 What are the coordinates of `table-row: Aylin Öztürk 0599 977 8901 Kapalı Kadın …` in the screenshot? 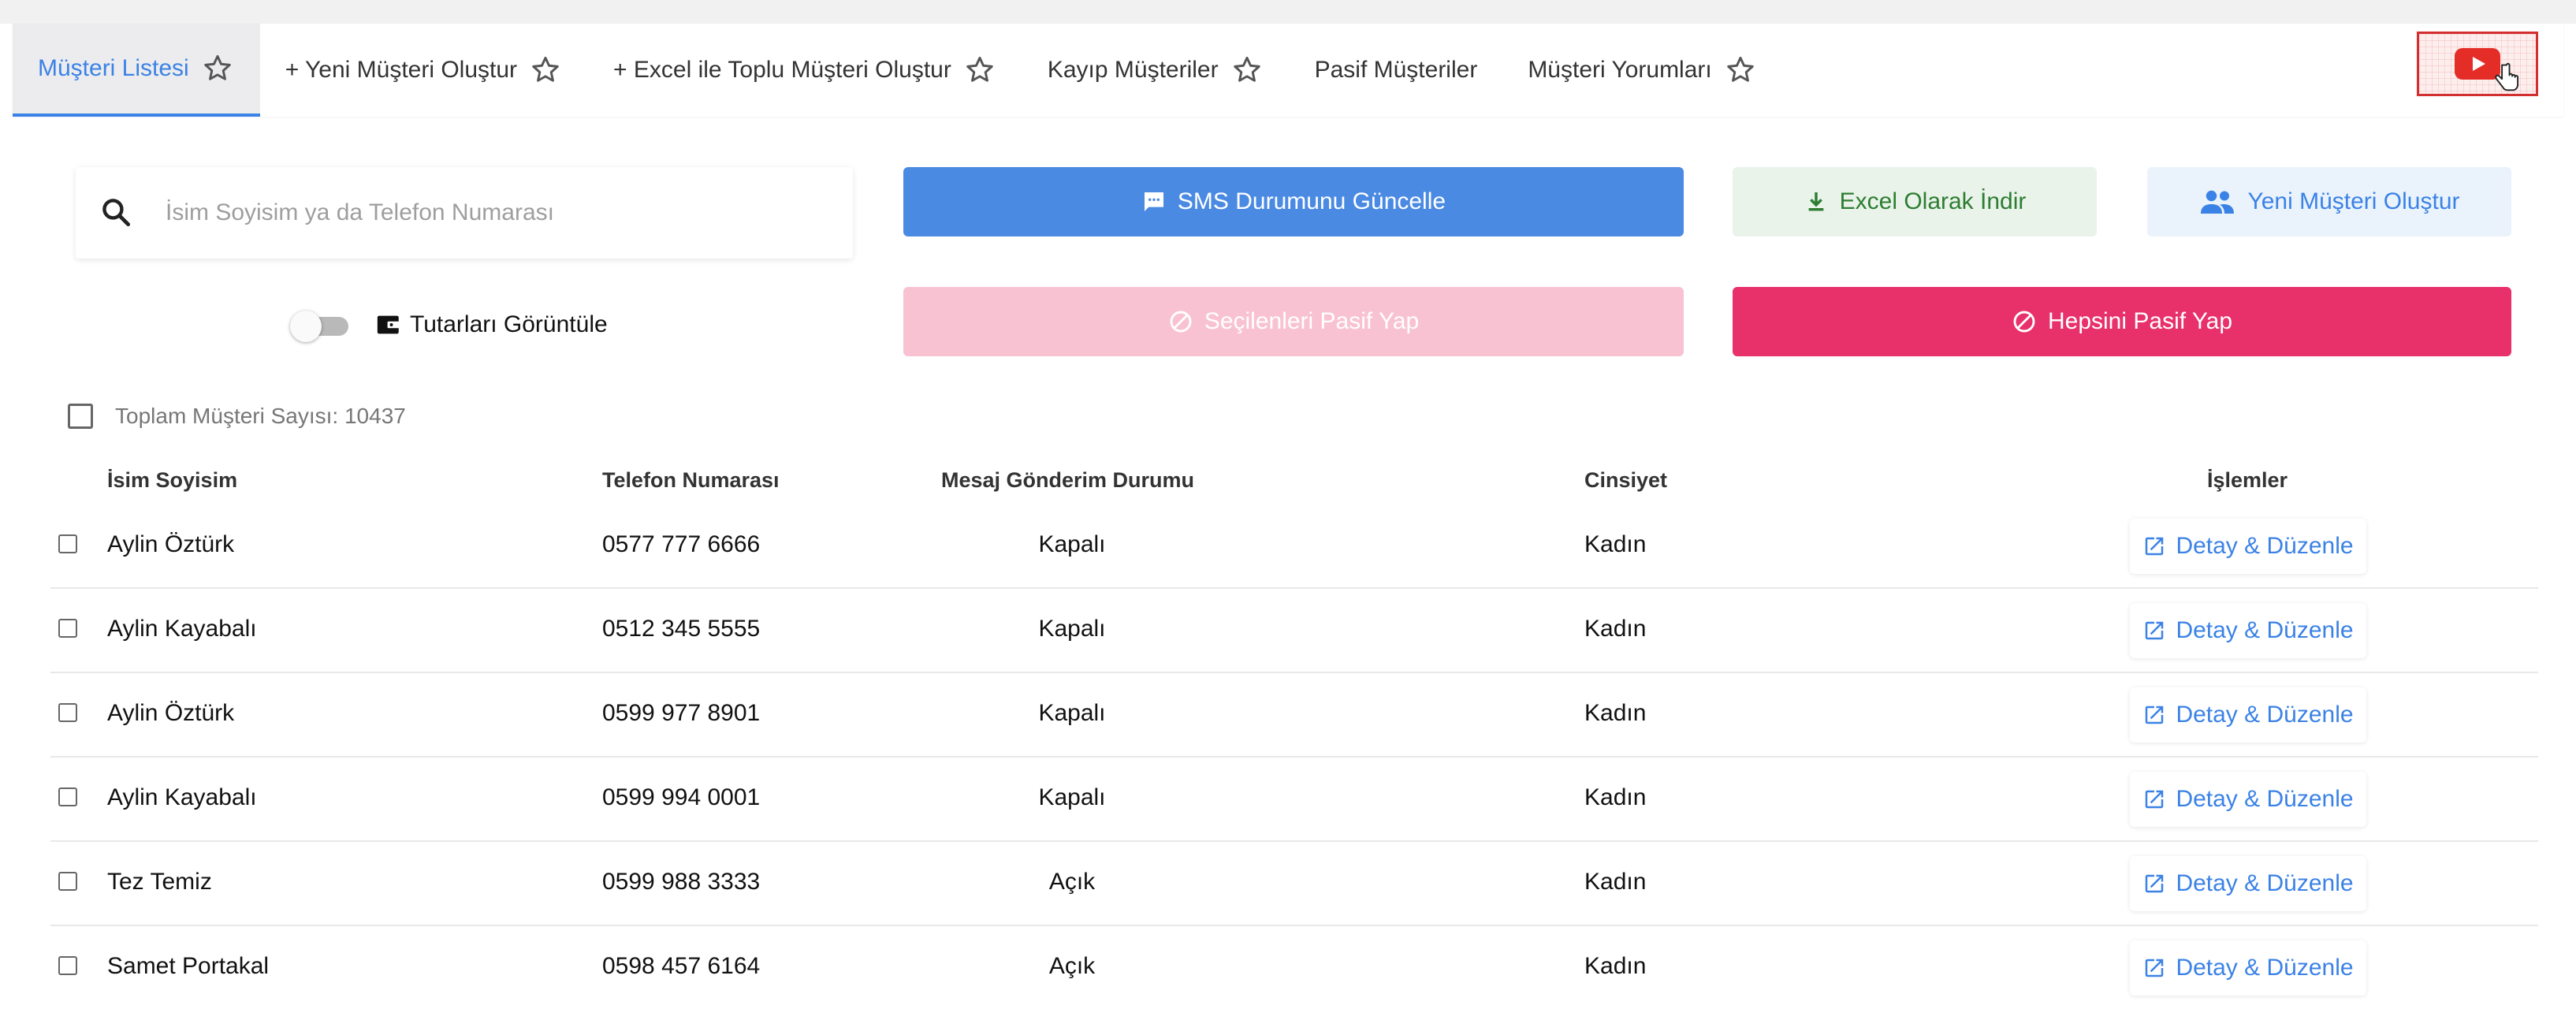 It's located at (1294, 715).